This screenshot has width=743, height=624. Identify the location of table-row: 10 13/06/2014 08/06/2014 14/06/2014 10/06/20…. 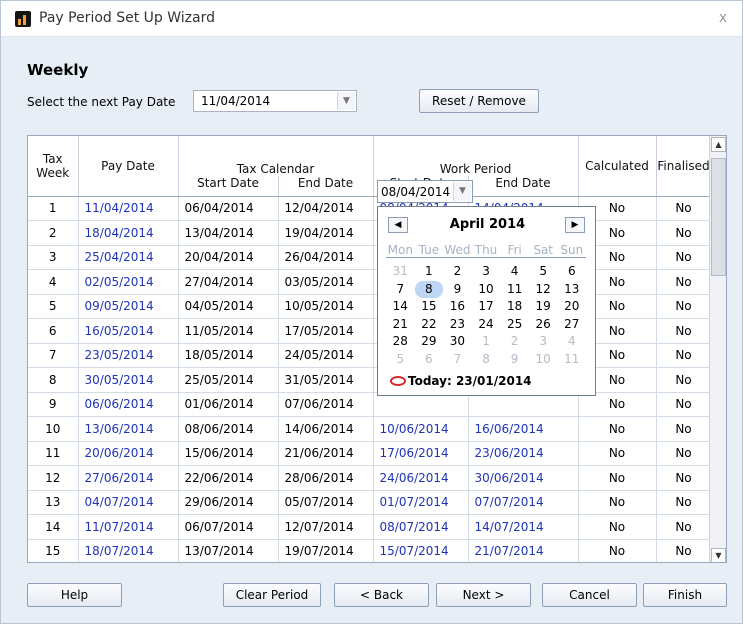
(370, 429).